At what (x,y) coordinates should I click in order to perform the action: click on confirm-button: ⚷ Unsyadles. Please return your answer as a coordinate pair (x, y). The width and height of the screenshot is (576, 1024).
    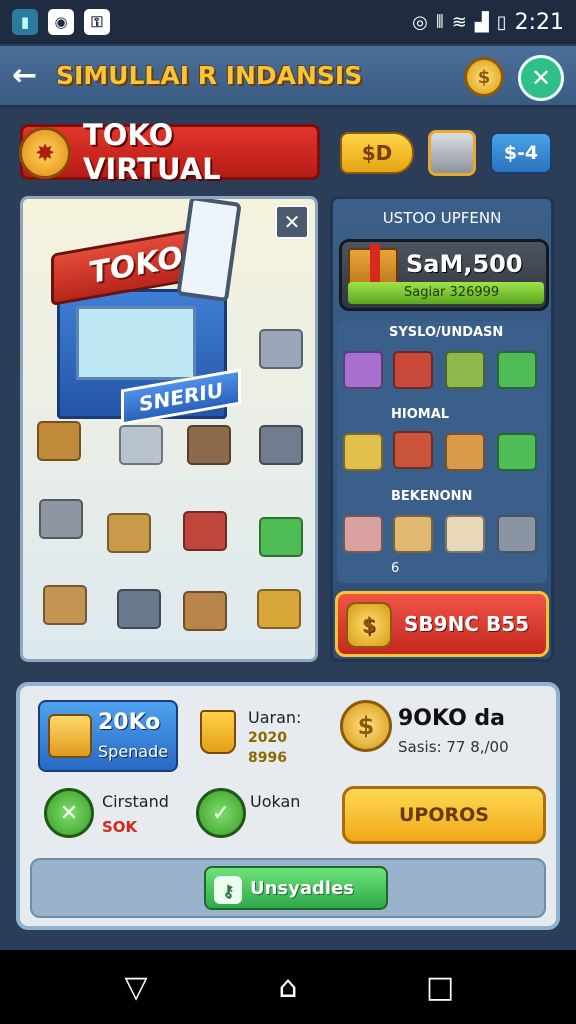
    Looking at the image, I should click on (296, 888).